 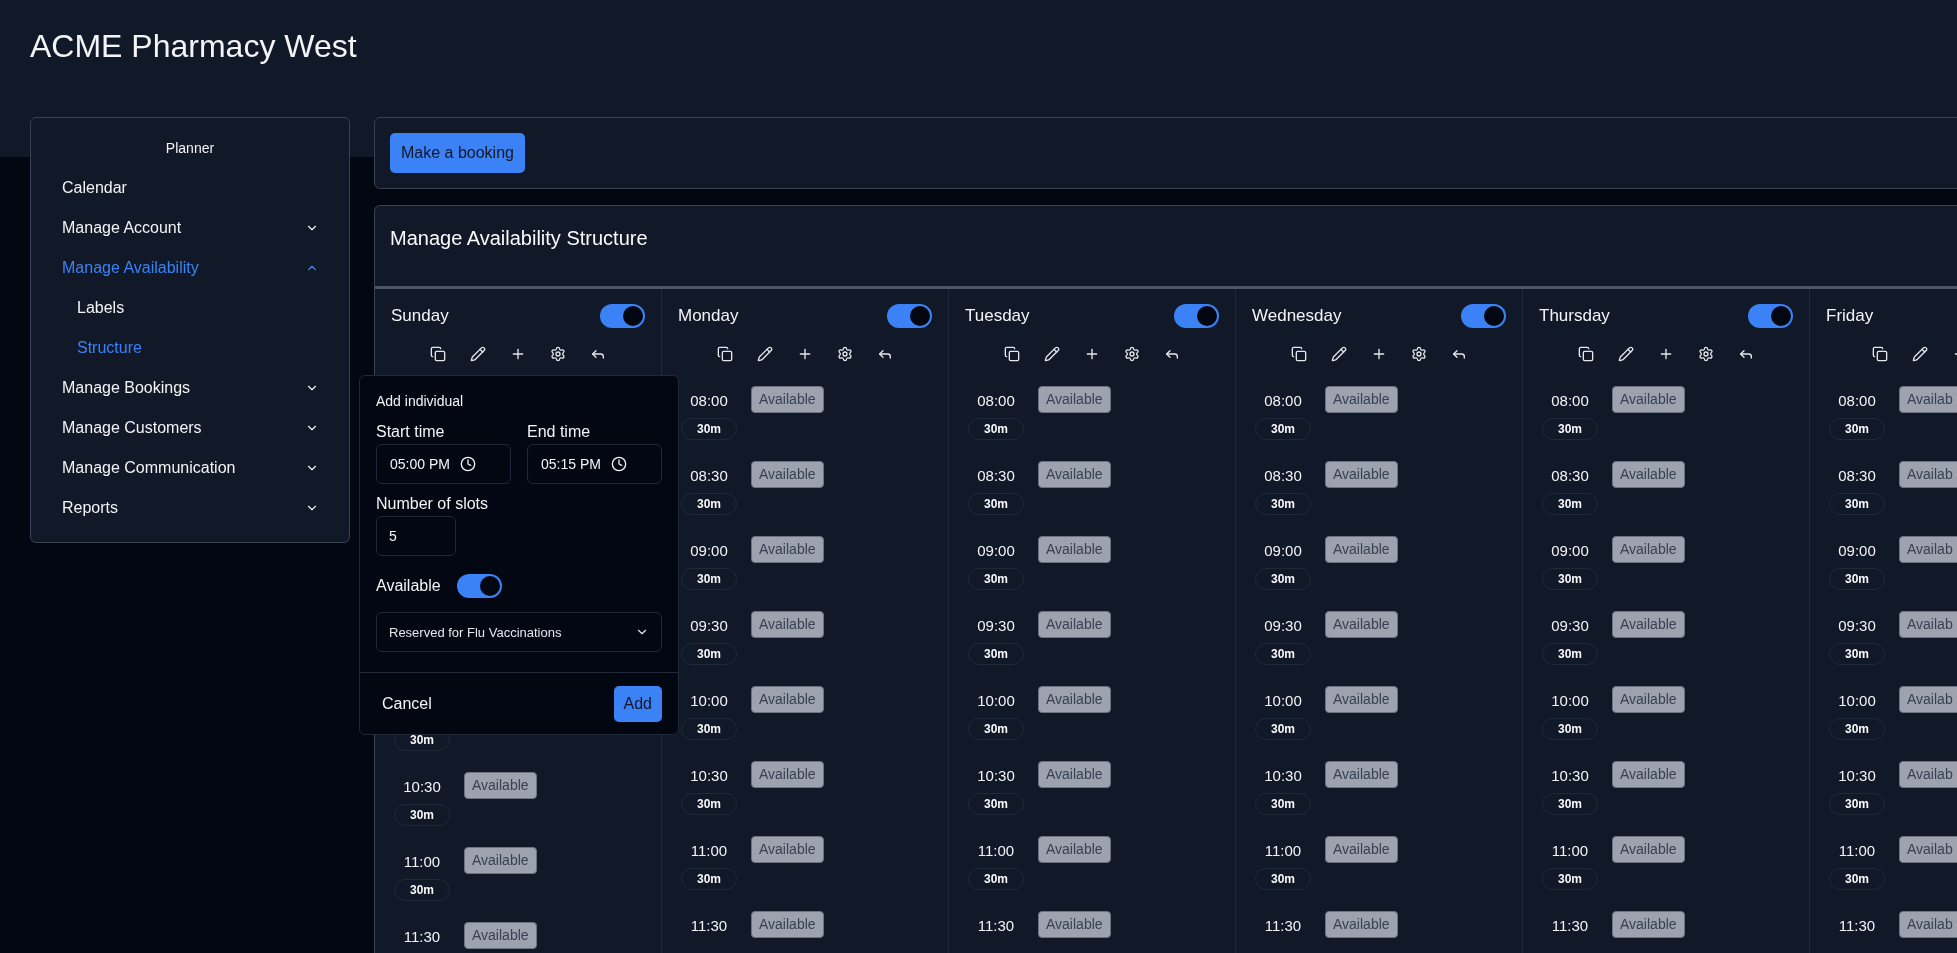 I want to click on start-time-field: 05:00 PM, so click(x=443, y=464).